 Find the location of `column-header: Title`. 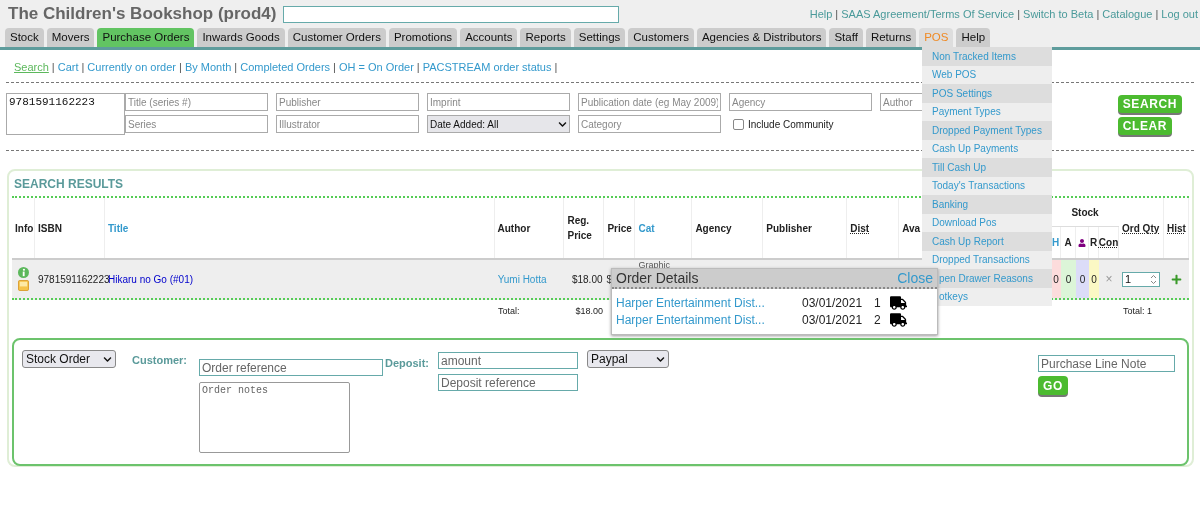

column-header: Title is located at coordinates (118, 228).